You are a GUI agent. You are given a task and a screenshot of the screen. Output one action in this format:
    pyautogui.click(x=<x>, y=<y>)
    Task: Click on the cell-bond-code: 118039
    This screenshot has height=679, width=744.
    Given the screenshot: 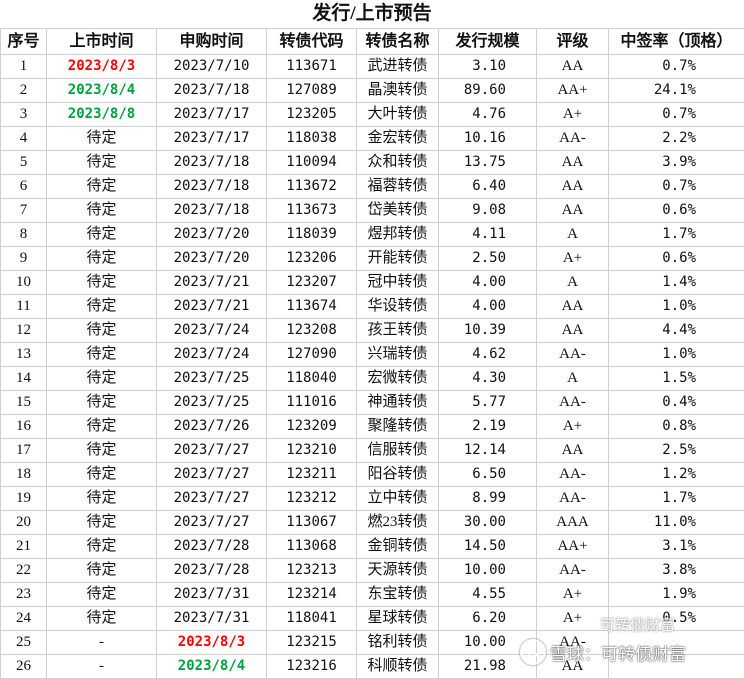 What is the action you would take?
    pyautogui.click(x=312, y=235)
    